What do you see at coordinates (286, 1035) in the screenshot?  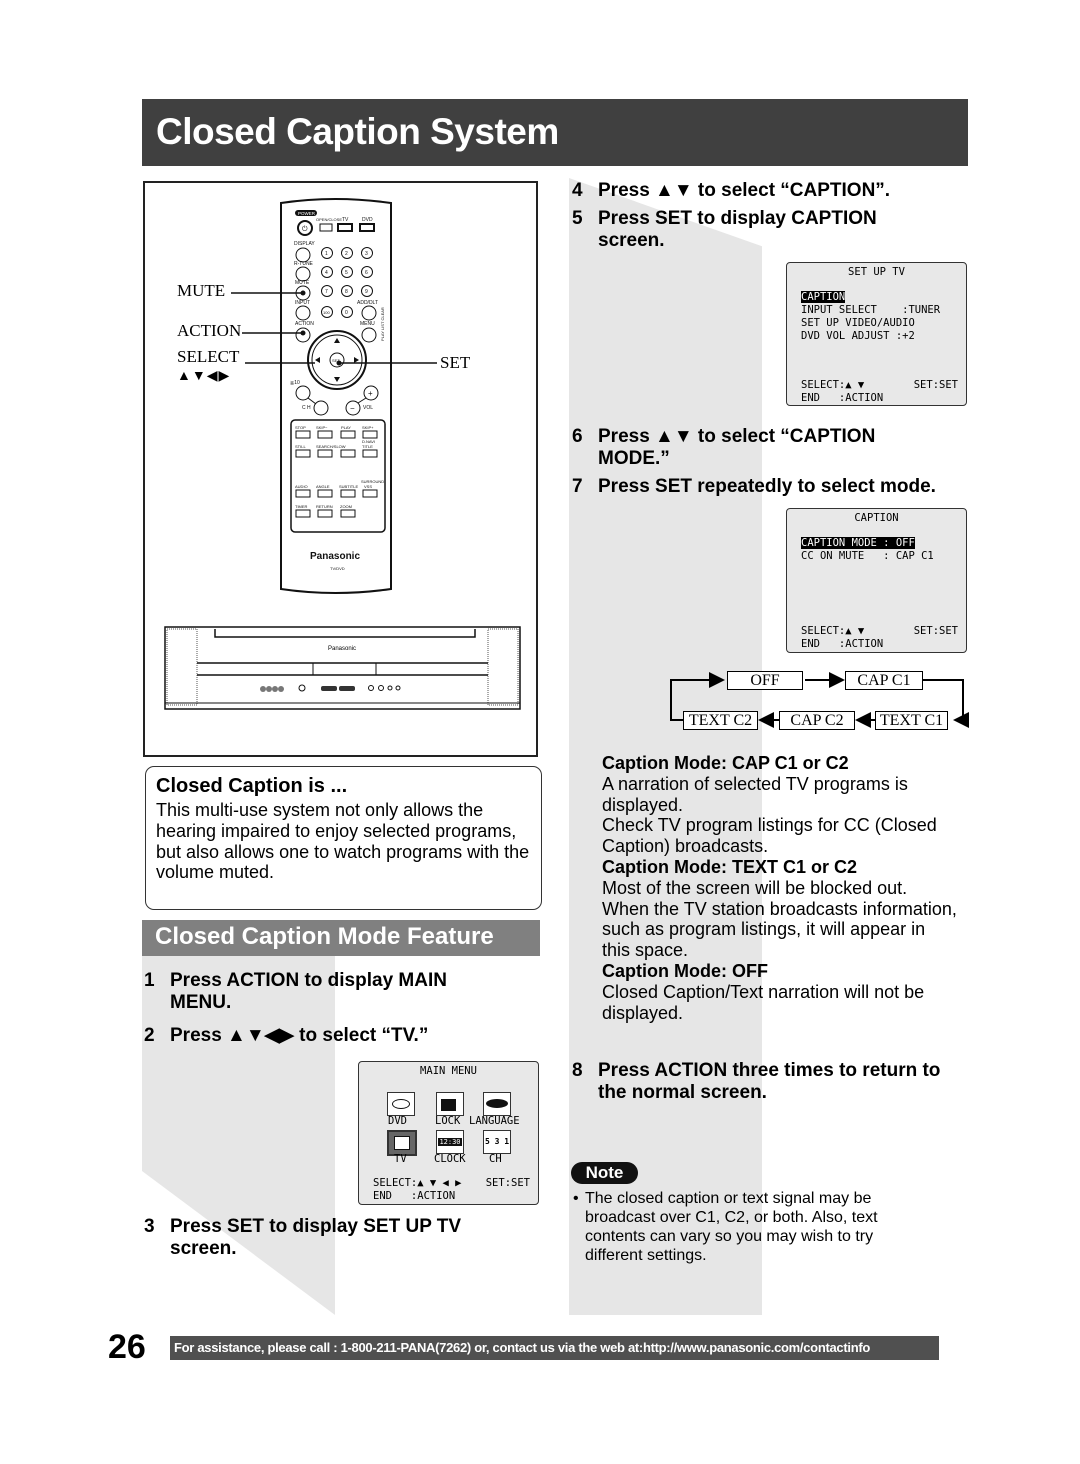 I see `step-2: 2 Press ▲▼◀▶ to select “TV.”` at bounding box center [286, 1035].